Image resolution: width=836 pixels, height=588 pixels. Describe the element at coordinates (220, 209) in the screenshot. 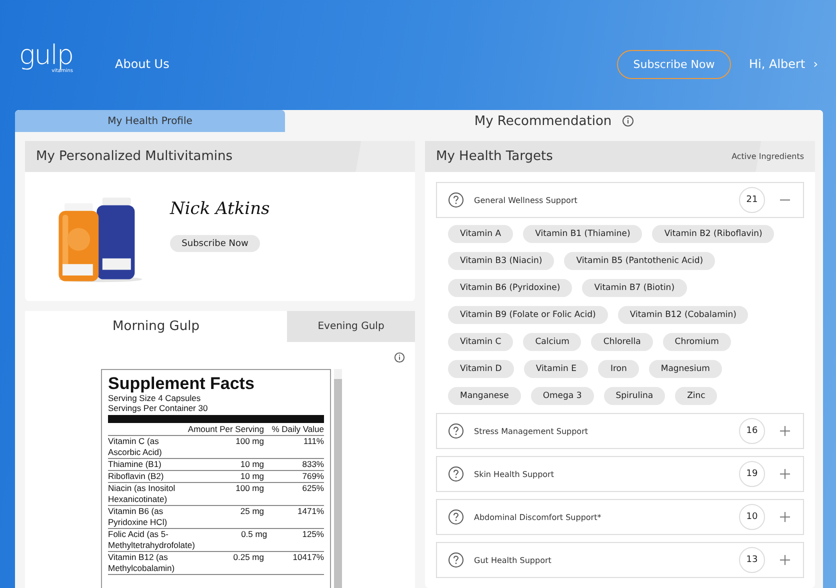

I see `signature: Nick Atkins` at that location.